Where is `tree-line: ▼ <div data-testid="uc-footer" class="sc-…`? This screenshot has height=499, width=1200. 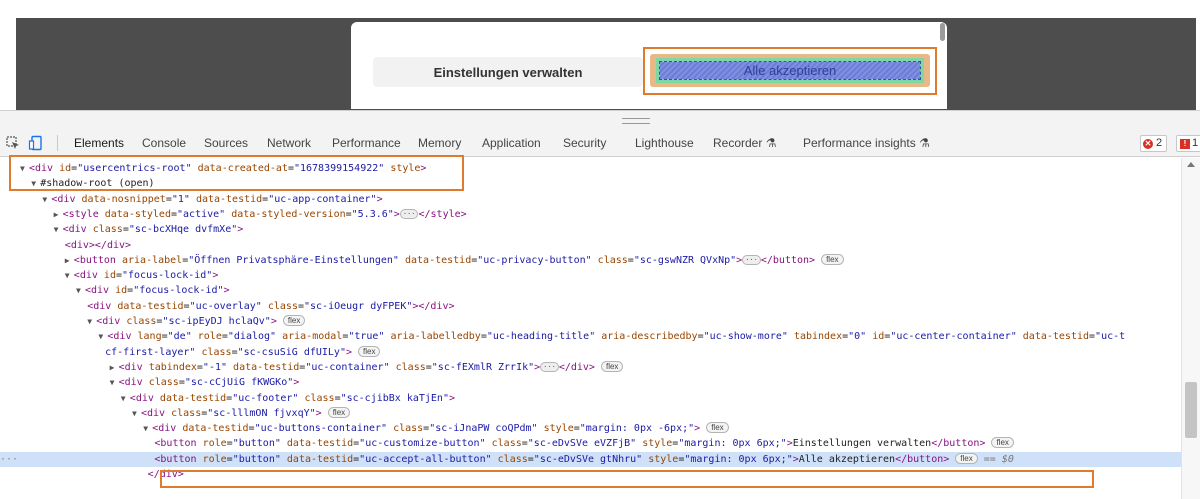
tree-line: ▼ <div data-testid="uc-footer" class="sc-… is located at coordinates (590, 398).